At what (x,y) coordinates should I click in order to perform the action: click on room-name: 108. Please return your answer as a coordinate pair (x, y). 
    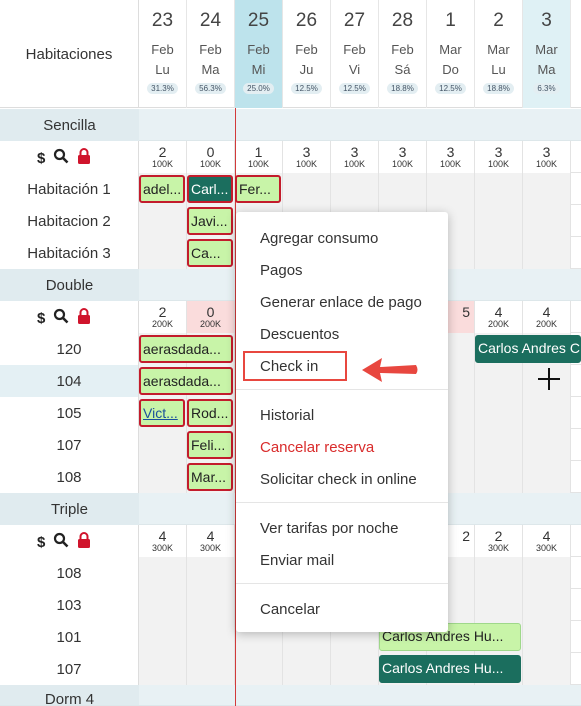
    Looking at the image, I should click on (69, 477).